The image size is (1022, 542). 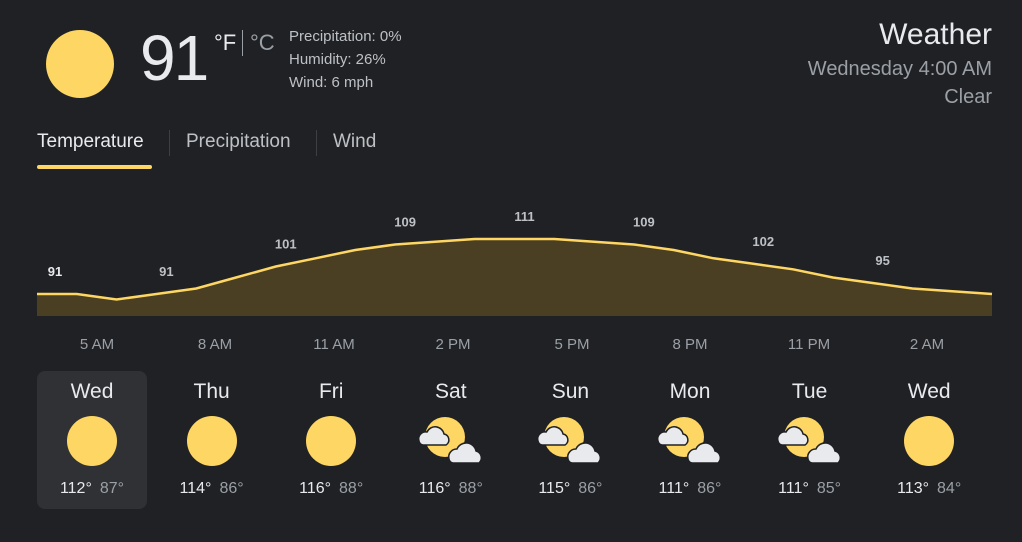 I want to click on day-temperatures: 114° 86°, so click(x=212, y=489).